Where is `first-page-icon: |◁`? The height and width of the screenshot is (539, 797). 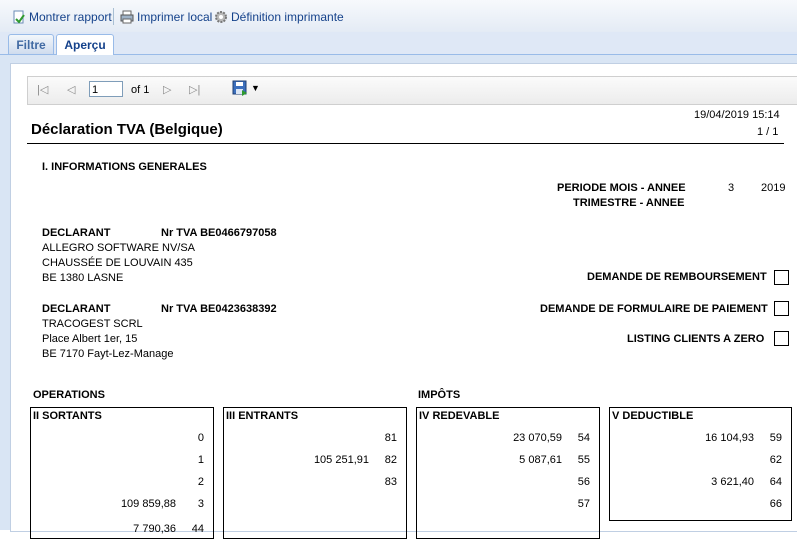 first-page-icon: |◁ is located at coordinates (42, 89).